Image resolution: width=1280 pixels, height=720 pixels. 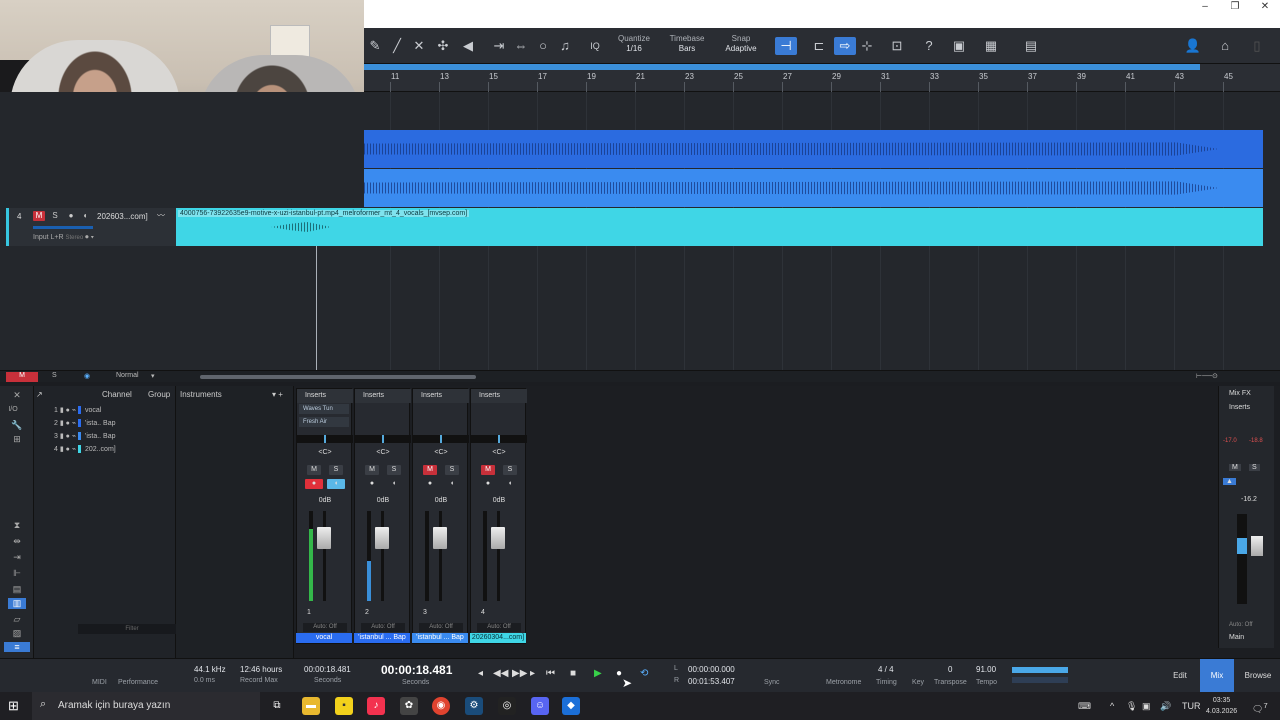 What do you see at coordinates (441, 706) in the screenshot?
I see `chrome-icon: ◉` at bounding box center [441, 706].